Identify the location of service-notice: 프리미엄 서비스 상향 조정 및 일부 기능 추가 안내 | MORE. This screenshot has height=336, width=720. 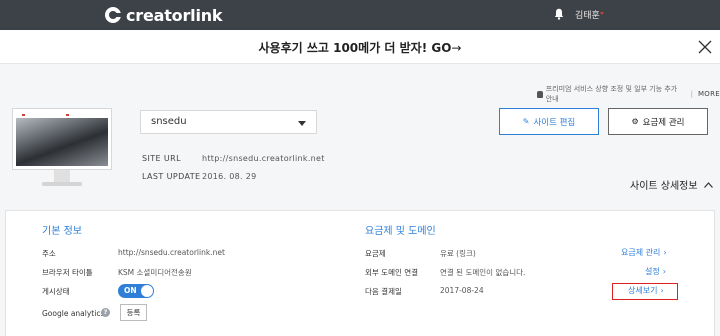
(628, 94).